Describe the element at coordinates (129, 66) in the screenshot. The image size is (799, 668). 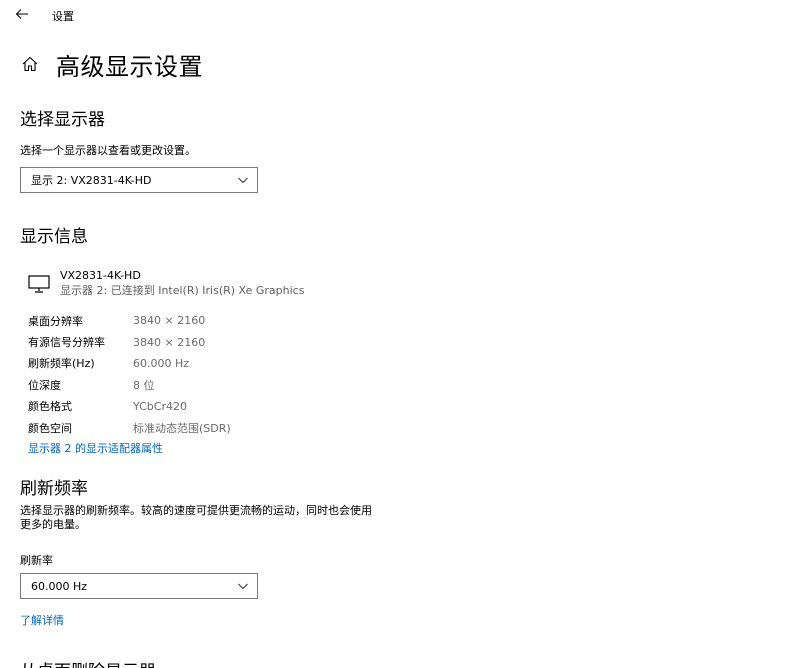
I see `page-title: 高级显示设置` at that location.